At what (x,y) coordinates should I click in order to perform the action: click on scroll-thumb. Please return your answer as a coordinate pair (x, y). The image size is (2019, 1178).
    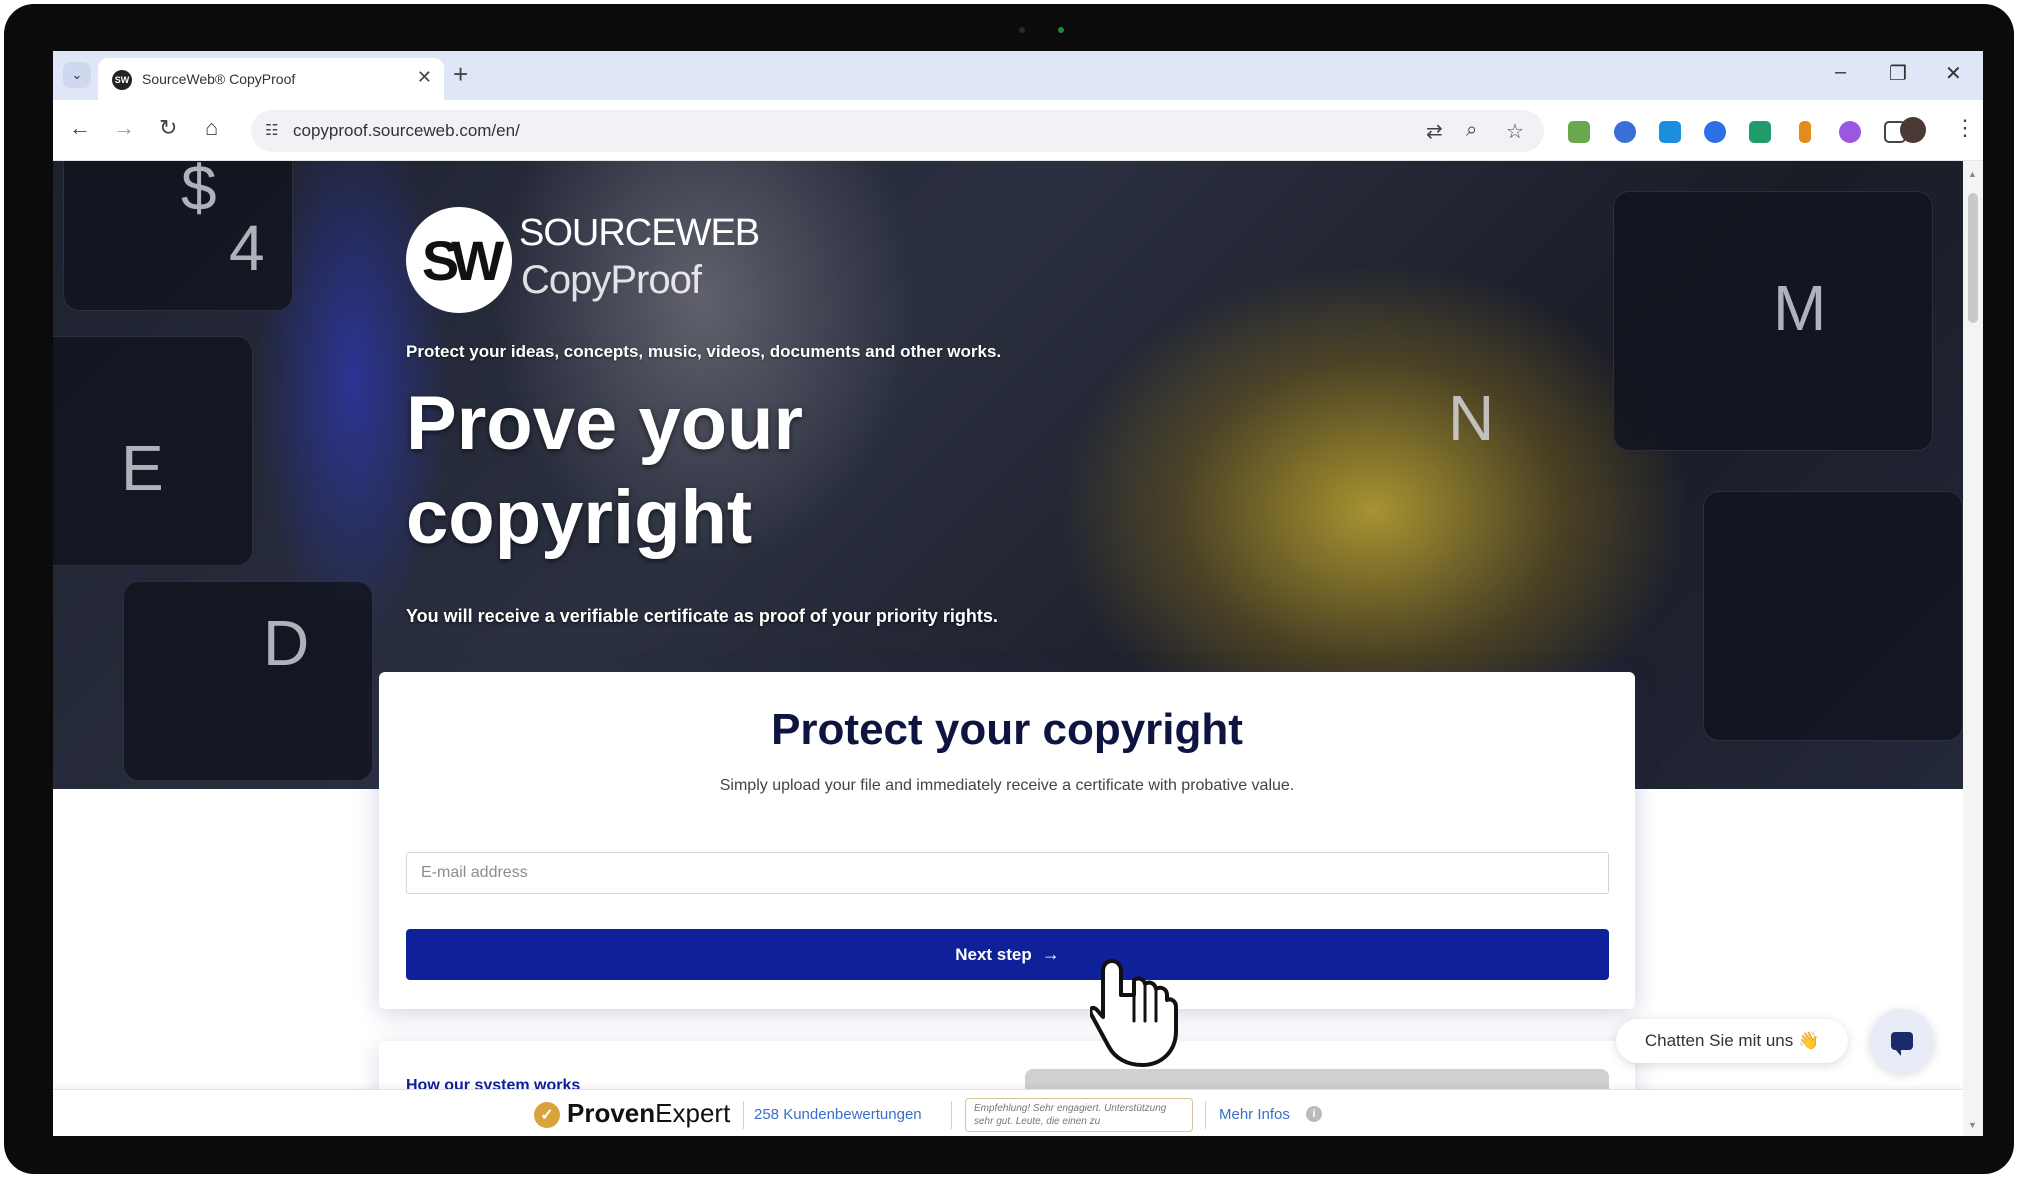
    Looking at the image, I should click on (1973, 258).